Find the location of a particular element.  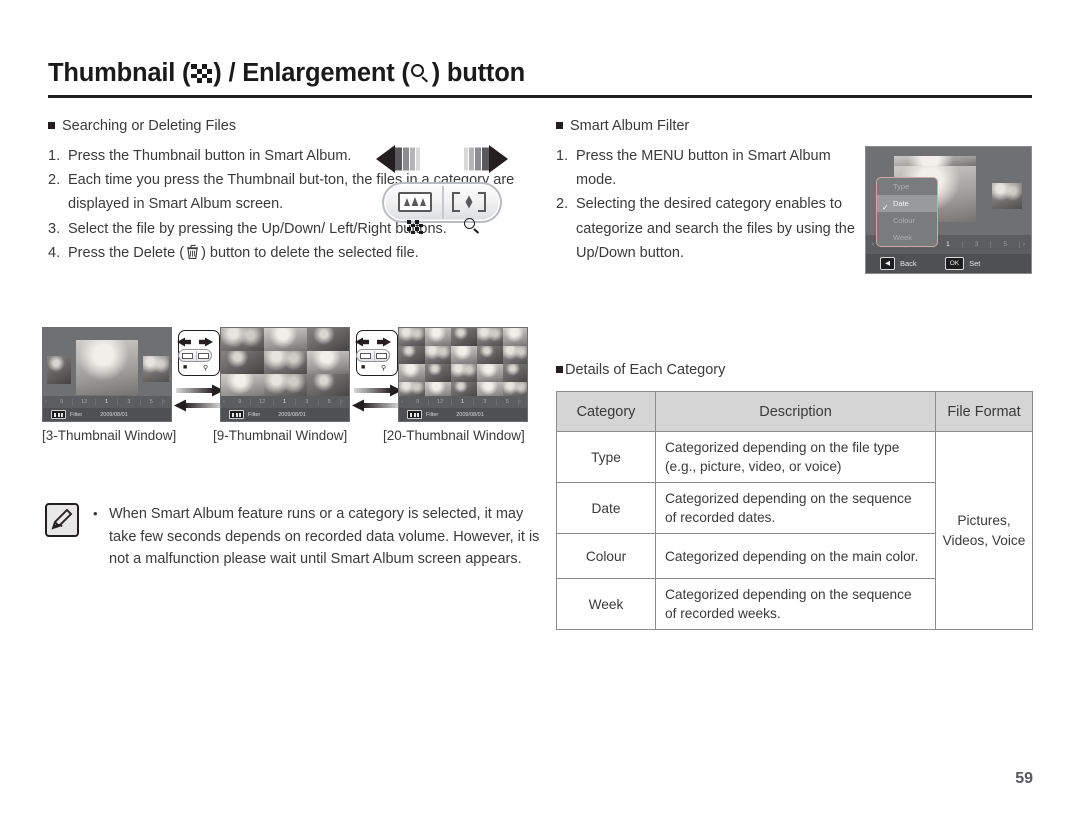

magnifier-icon is located at coordinates (472, 226).